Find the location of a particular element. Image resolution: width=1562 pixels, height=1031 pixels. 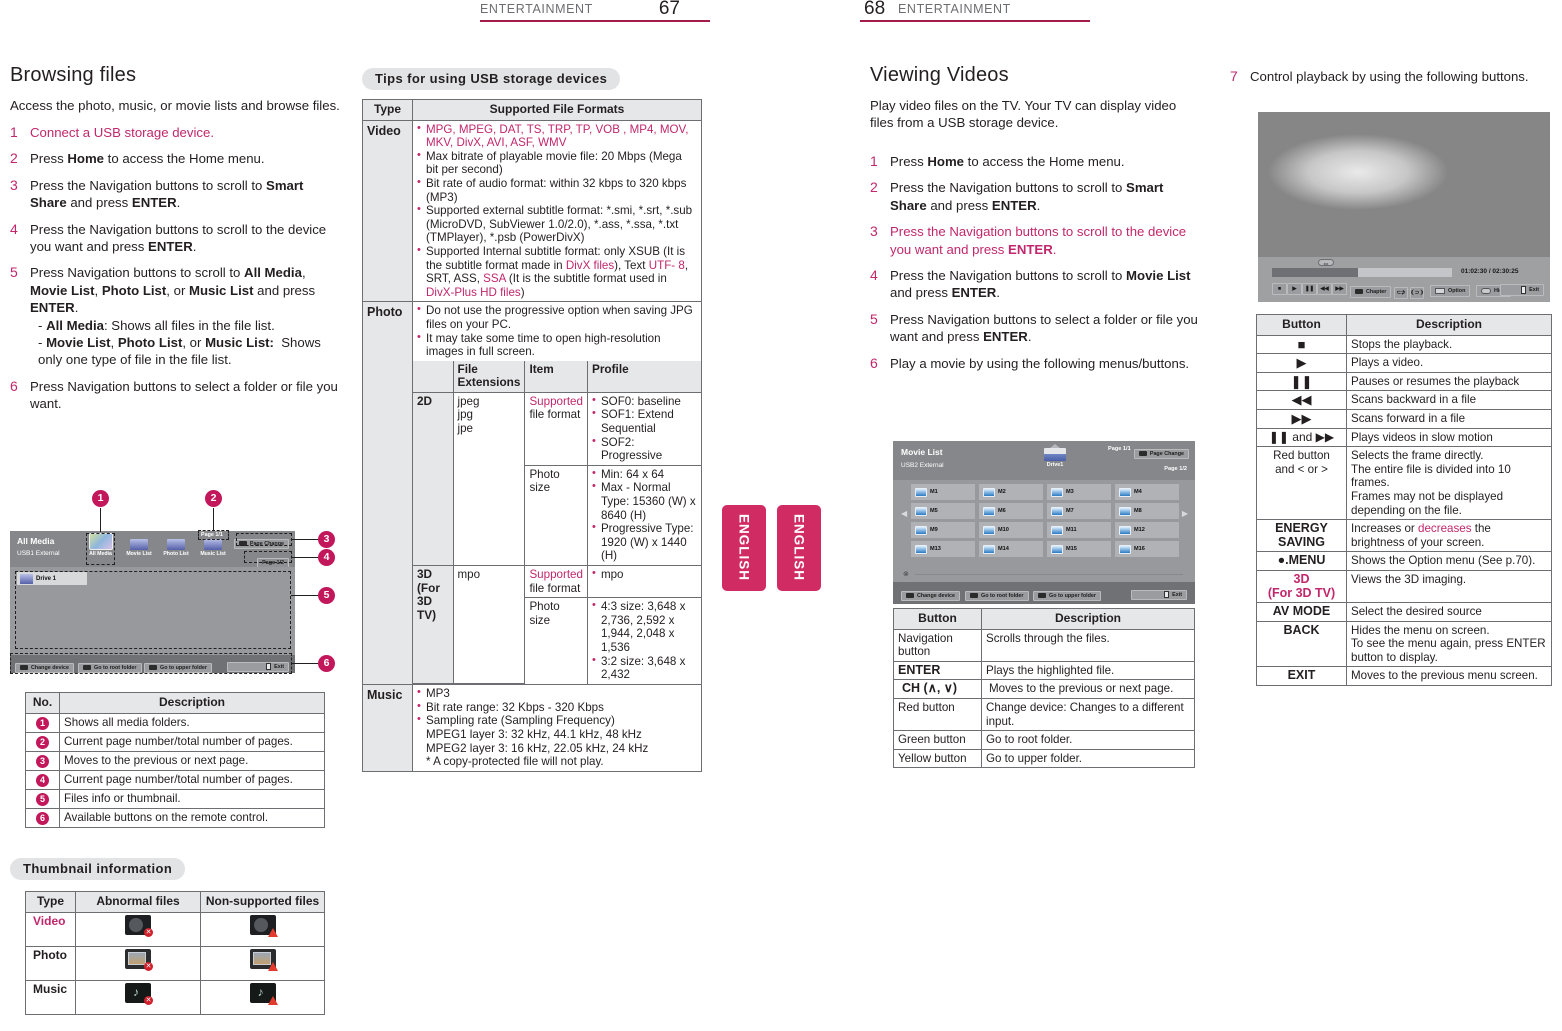

rewind-button: ◀◀ is located at coordinates (1324, 289).